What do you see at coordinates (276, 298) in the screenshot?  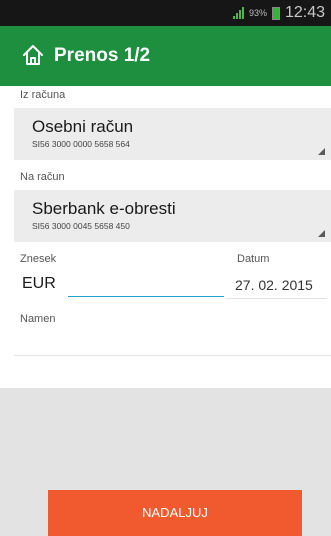 I see `date-underline` at bounding box center [276, 298].